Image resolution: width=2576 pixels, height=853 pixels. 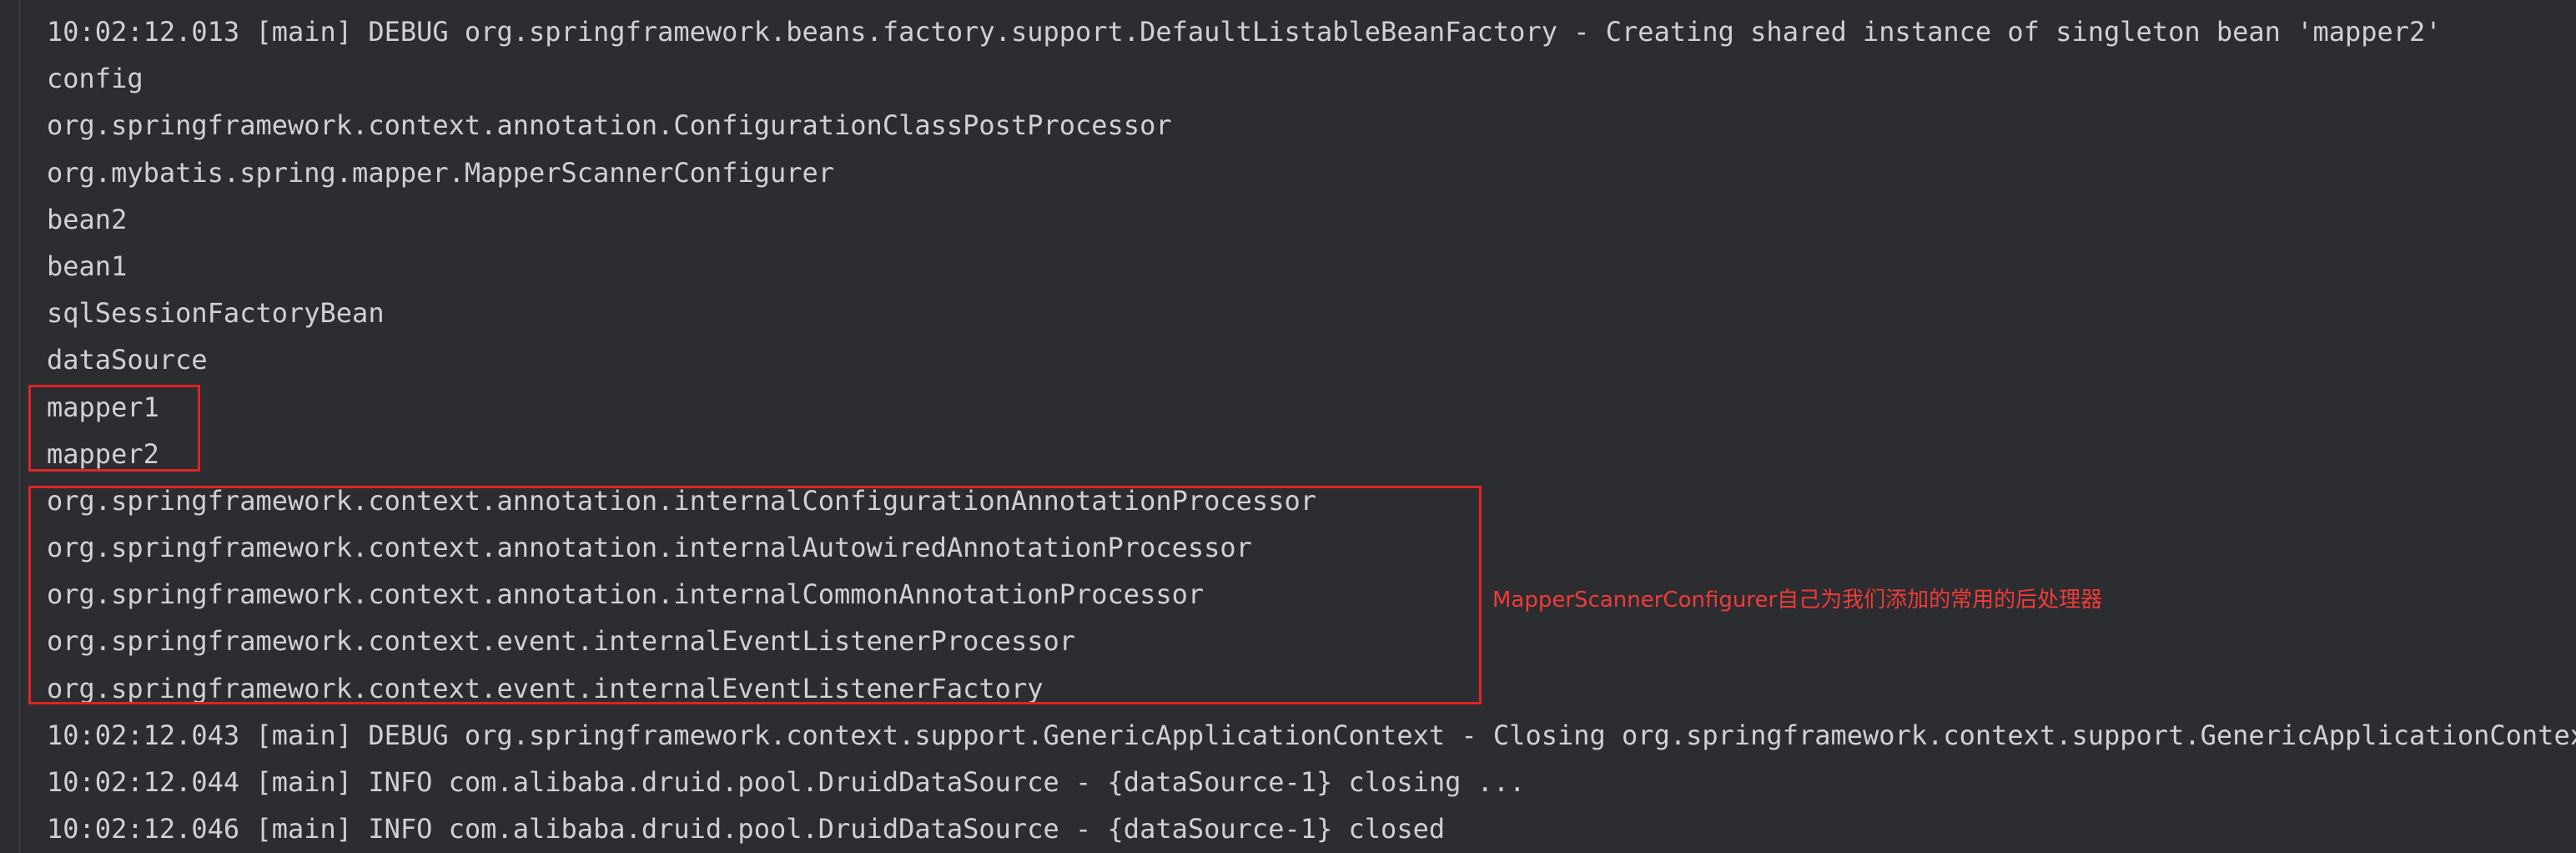 What do you see at coordinates (87, 266) in the screenshot?
I see `log-line: bean1` at bounding box center [87, 266].